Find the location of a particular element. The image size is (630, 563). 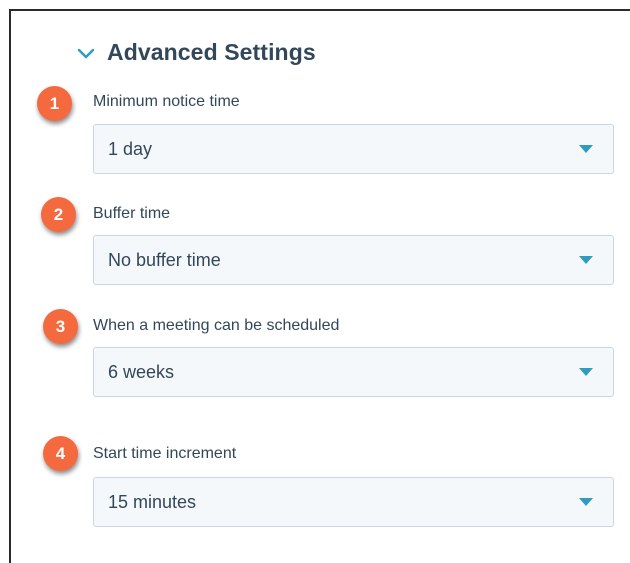

buffer-time-select: No buffer time is located at coordinates (353, 260).